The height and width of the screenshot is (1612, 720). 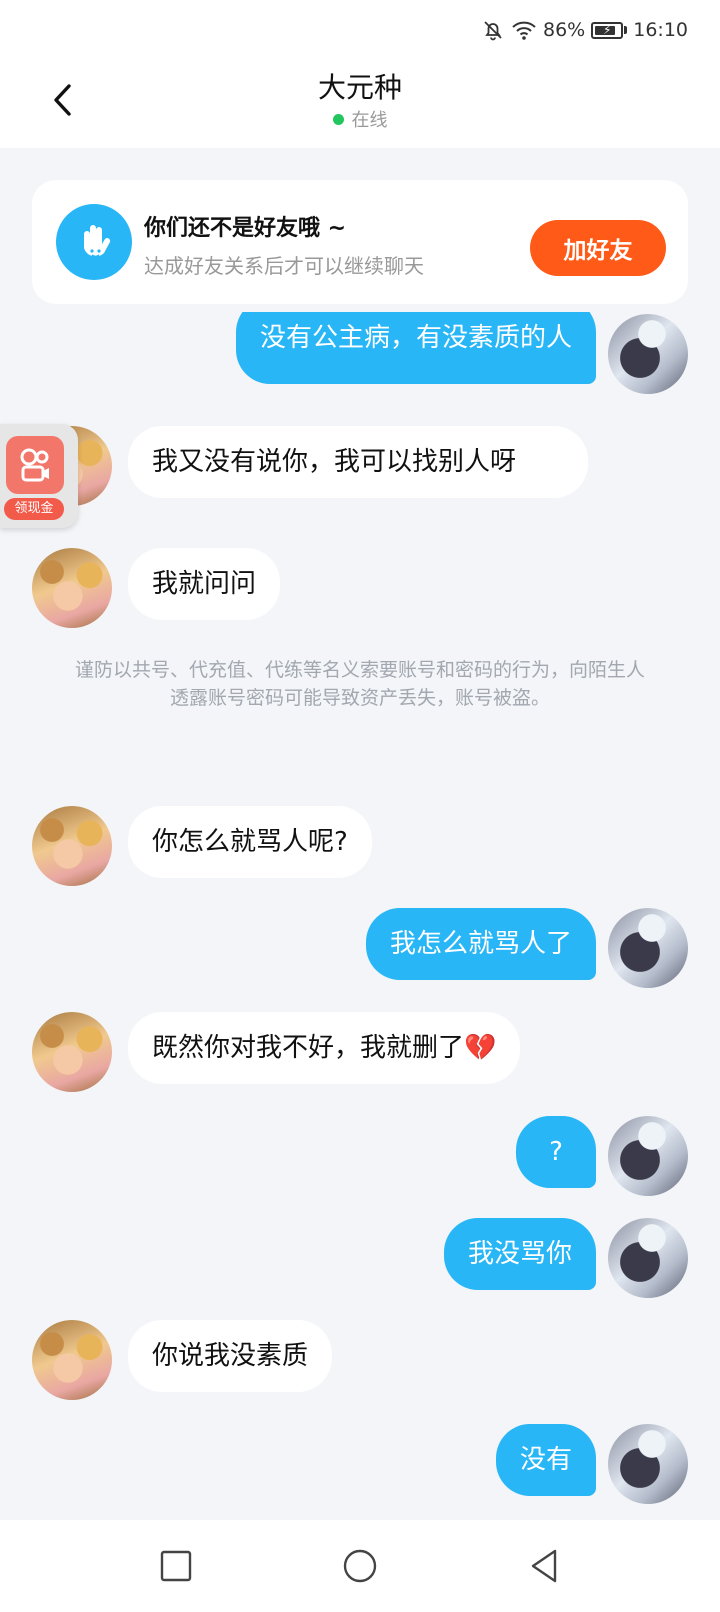 I want to click on message-bubble-received: 你说我没素质, so click(x=230, y=1356).